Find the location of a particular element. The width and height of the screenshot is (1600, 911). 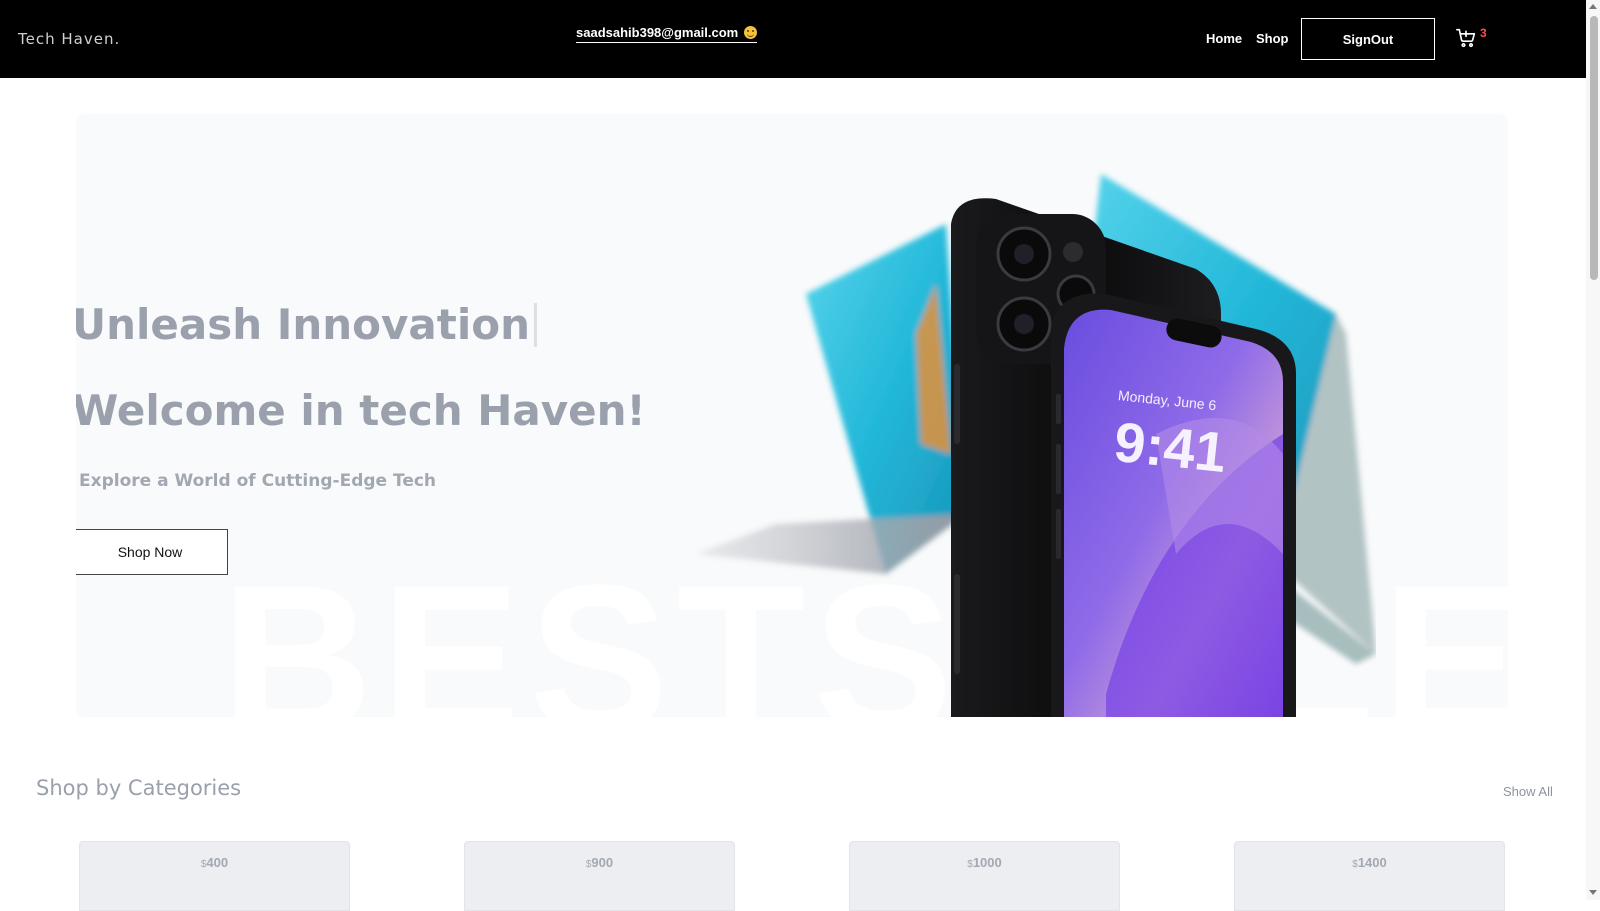

nav-home-link: Home is located at coordinates (1224, 38).